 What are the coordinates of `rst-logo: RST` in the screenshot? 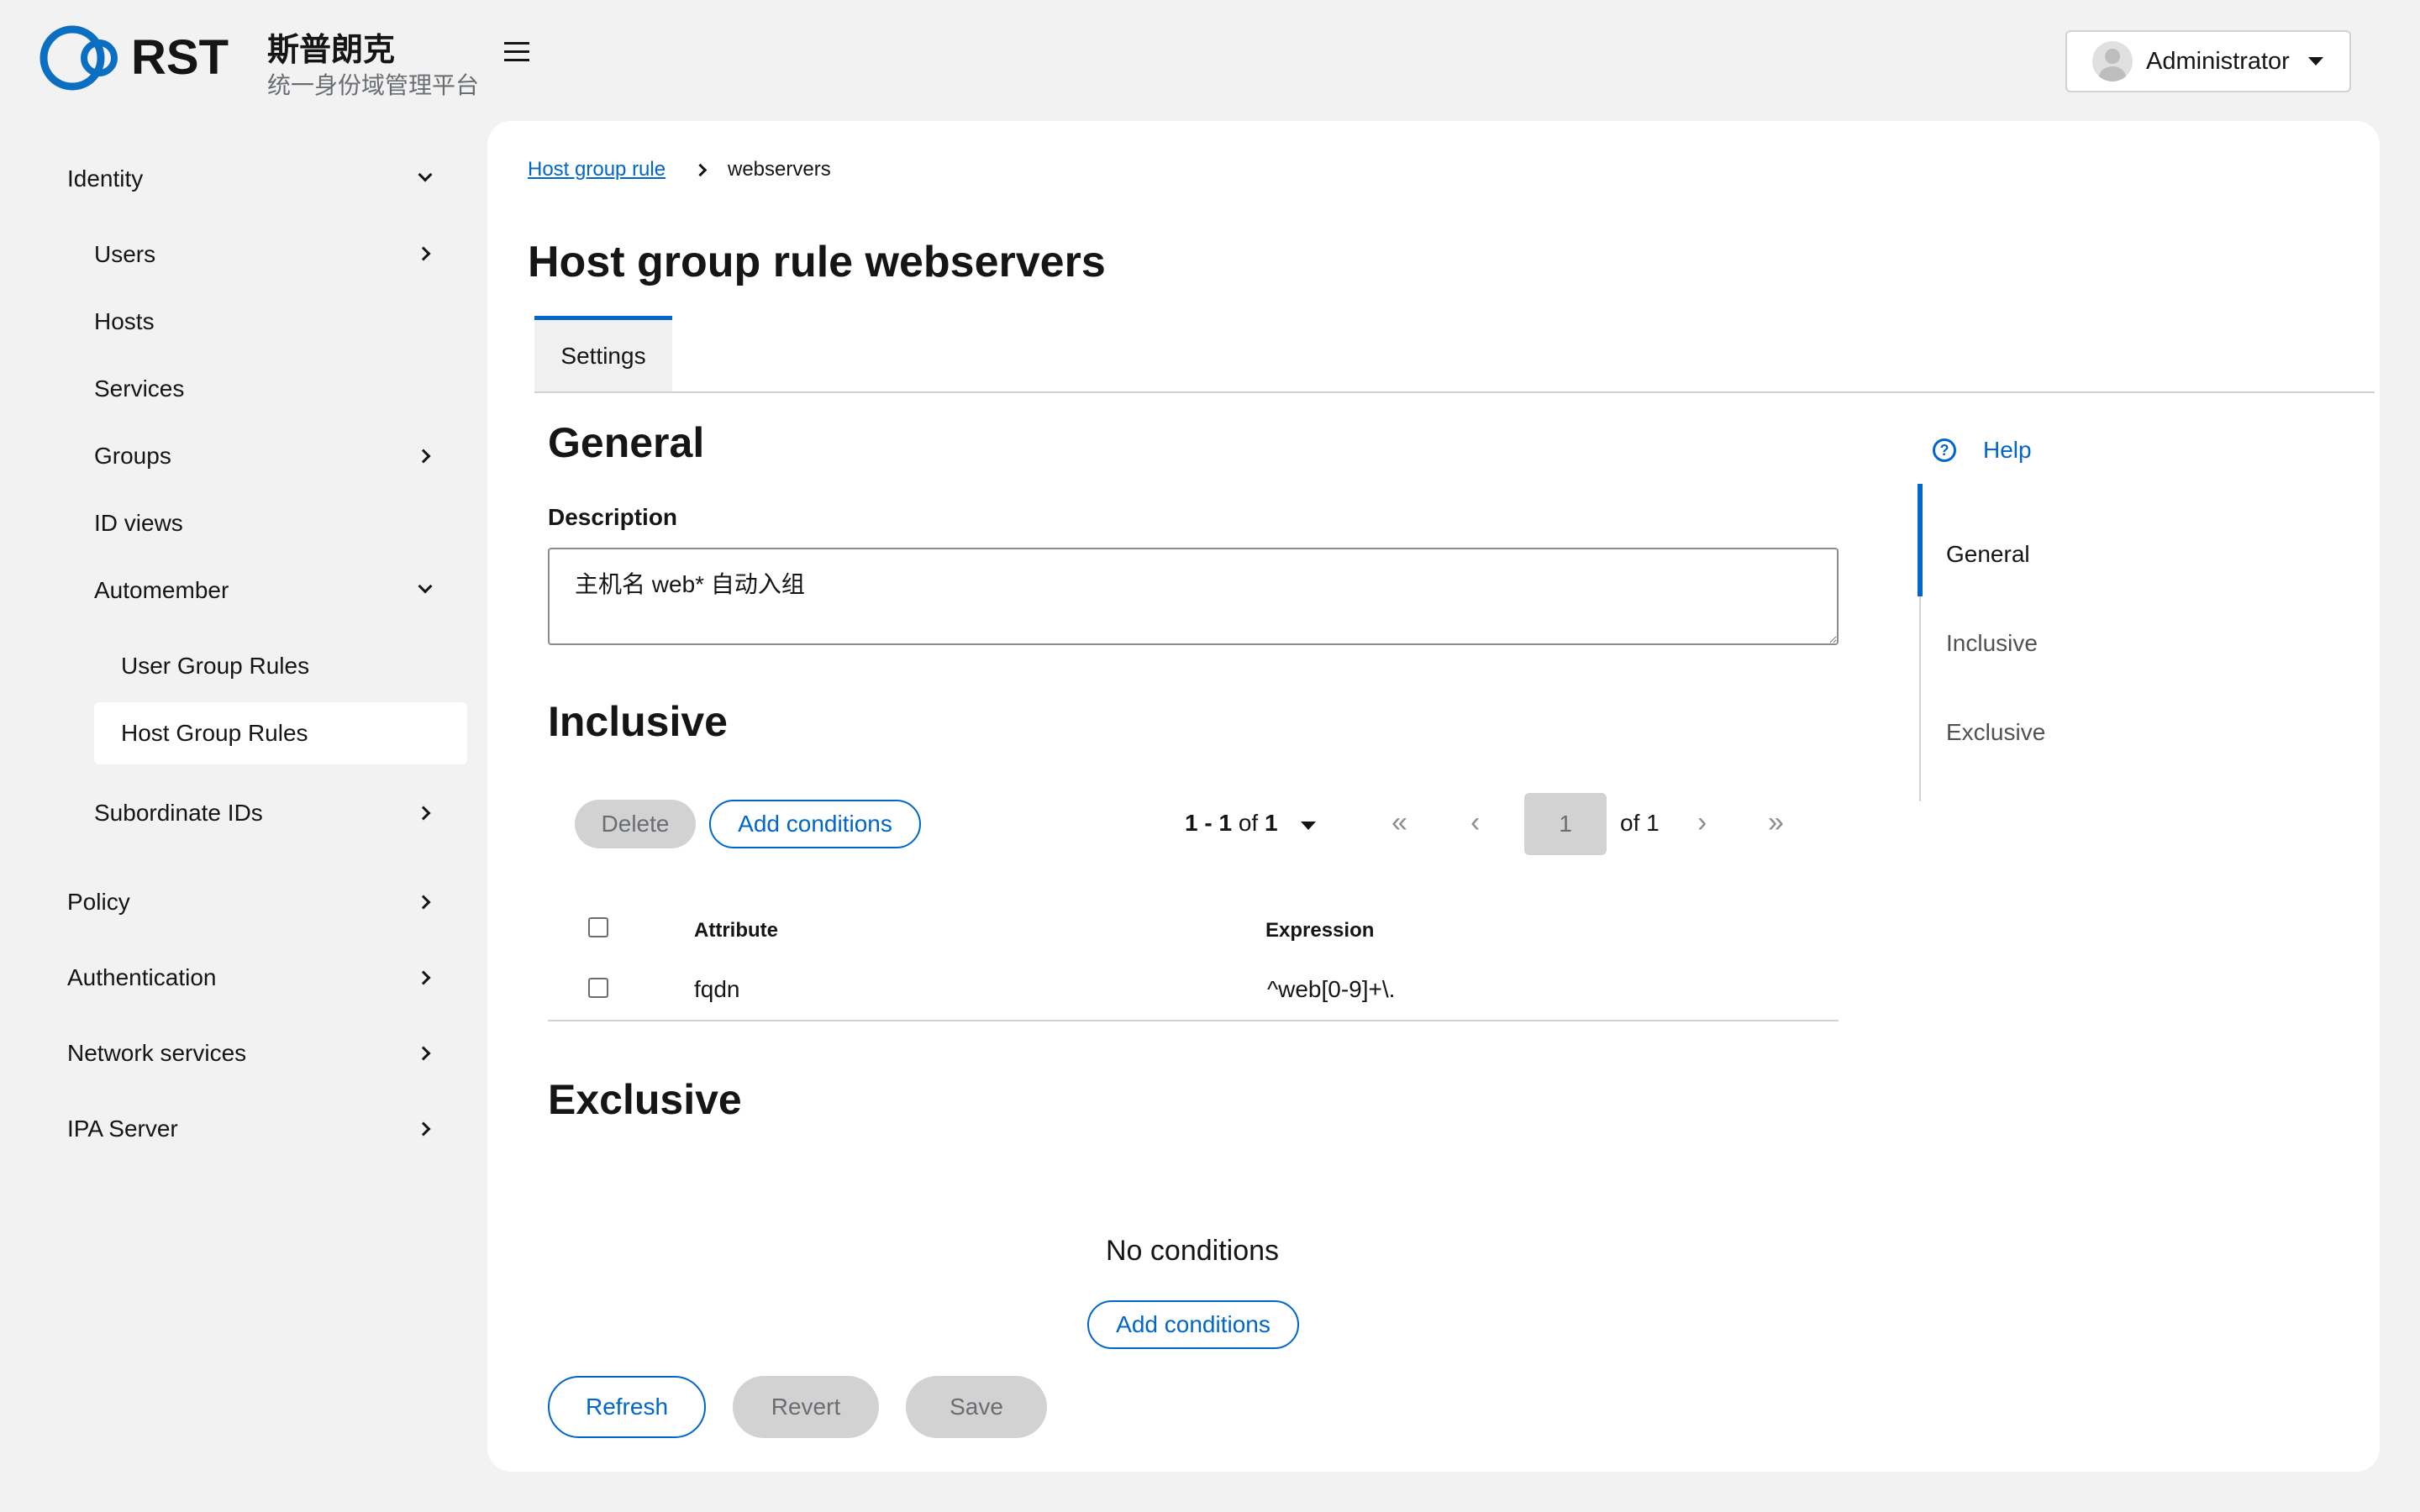 It's located at (134, 58).